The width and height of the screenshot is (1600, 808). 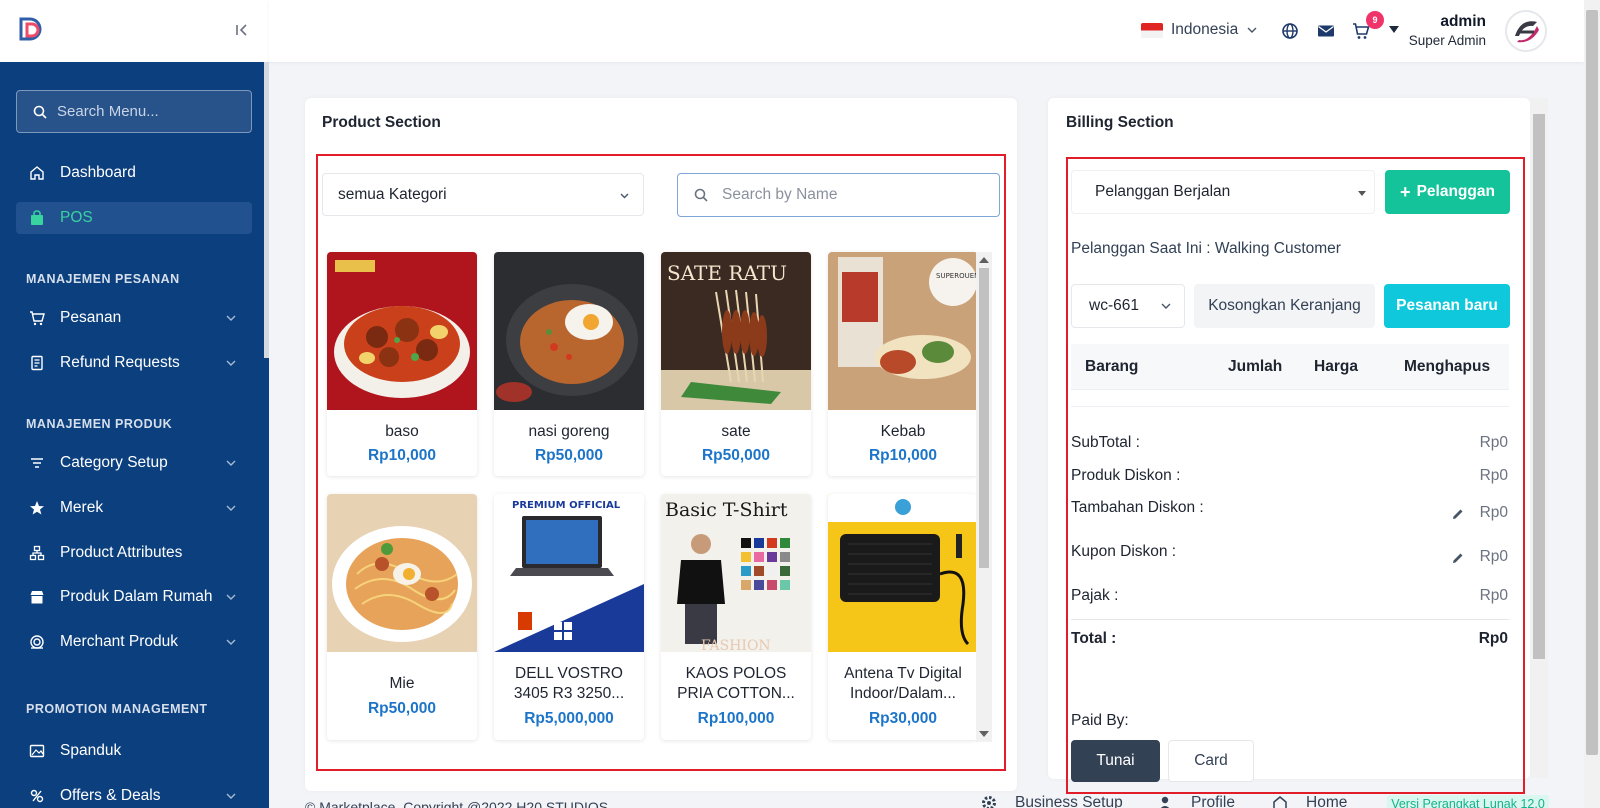 I want to click on sidebar-item-produk-dalam-rumah: Produk Dalam Rumah, so click(x=134, y=597).